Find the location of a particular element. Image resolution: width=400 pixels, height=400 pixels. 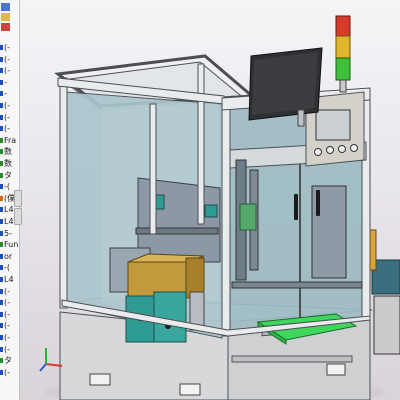

document-icon is located at coordinates (5, 7).